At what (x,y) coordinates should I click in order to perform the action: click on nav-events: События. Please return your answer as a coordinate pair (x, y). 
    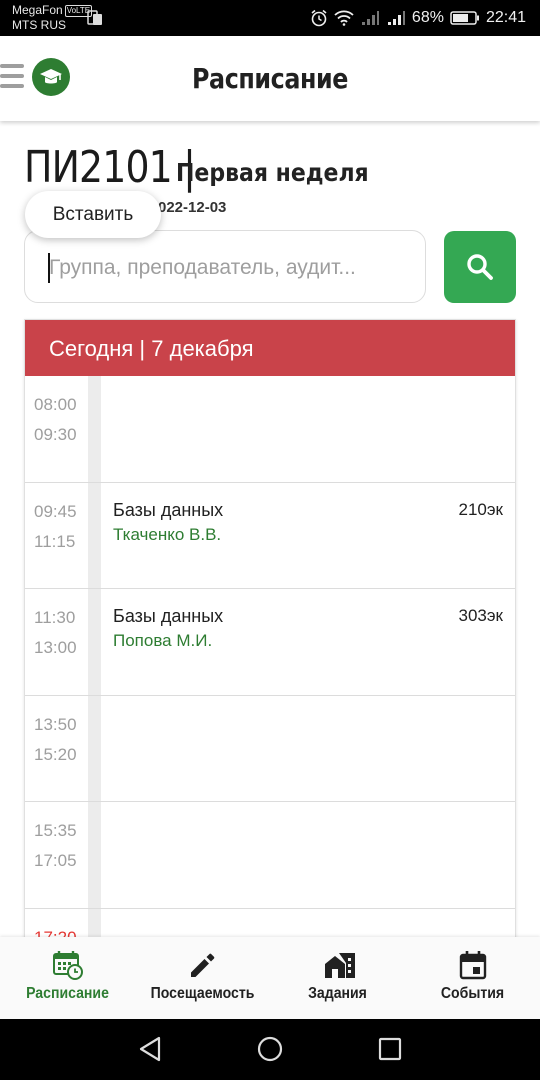
    Looking at the image, I should click on (472, 978).